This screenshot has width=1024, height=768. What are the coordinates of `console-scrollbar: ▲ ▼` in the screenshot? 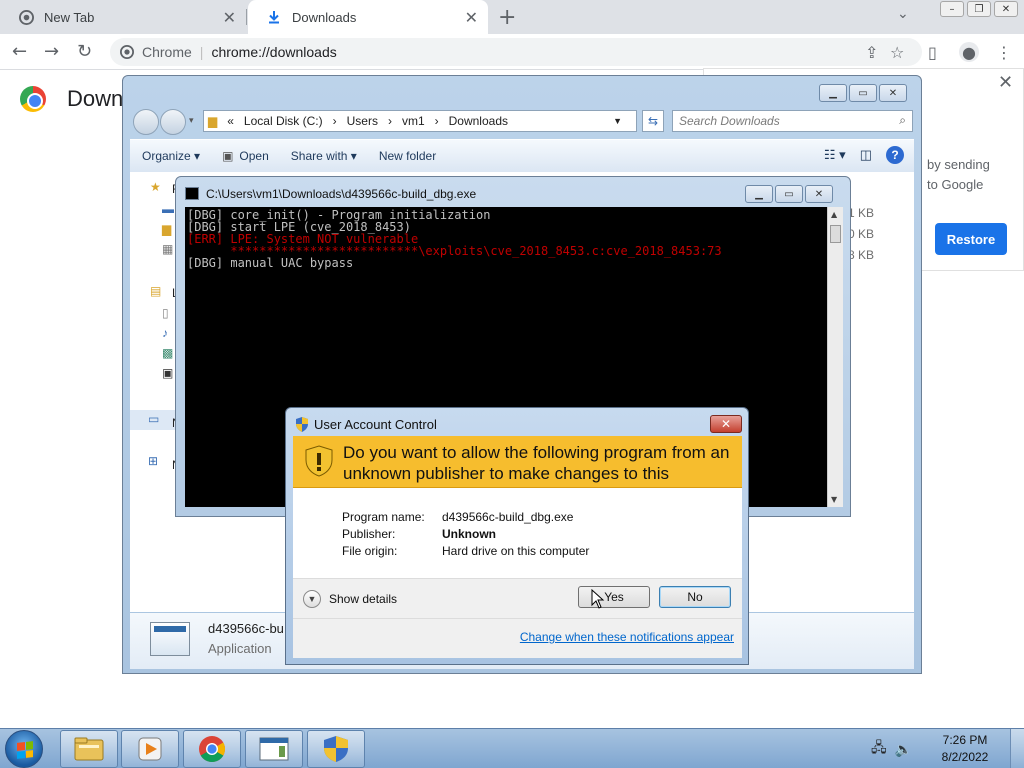 It's located at (835, 357).